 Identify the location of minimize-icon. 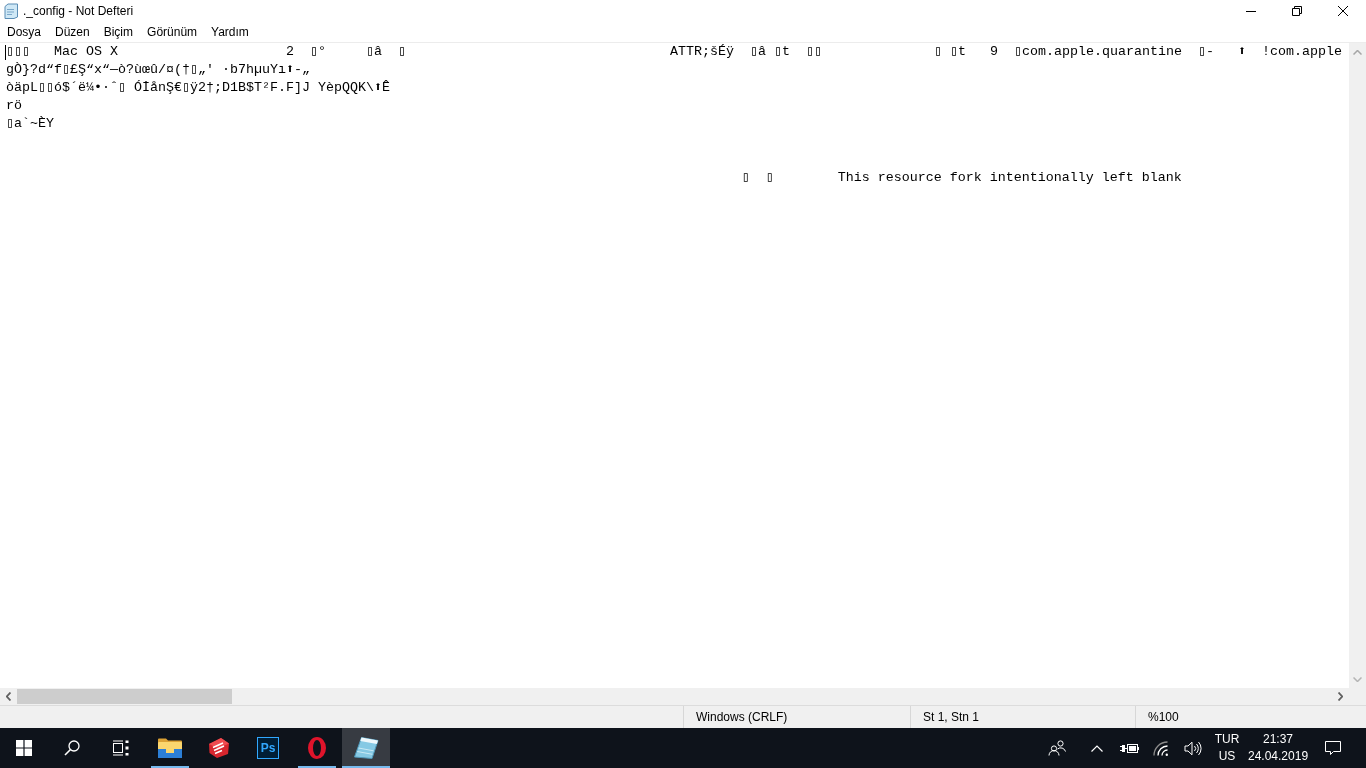
(1251, 11).